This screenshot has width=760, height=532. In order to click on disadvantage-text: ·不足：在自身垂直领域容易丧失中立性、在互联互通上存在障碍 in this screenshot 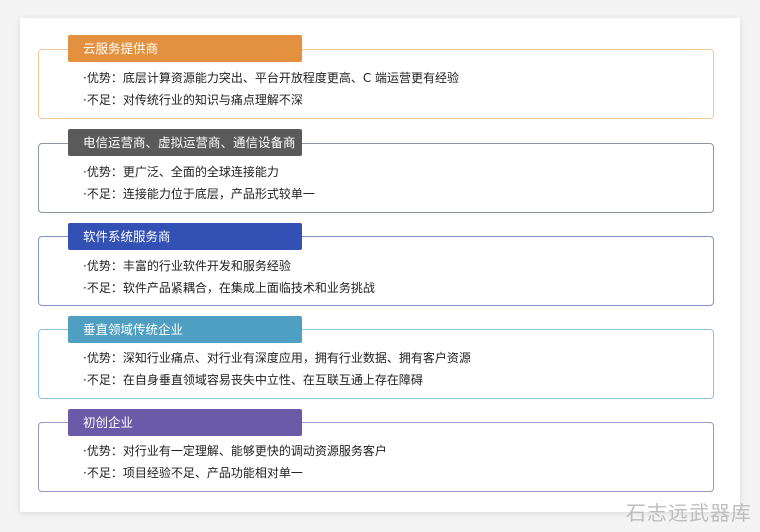, I will do `click(253, 380)`.